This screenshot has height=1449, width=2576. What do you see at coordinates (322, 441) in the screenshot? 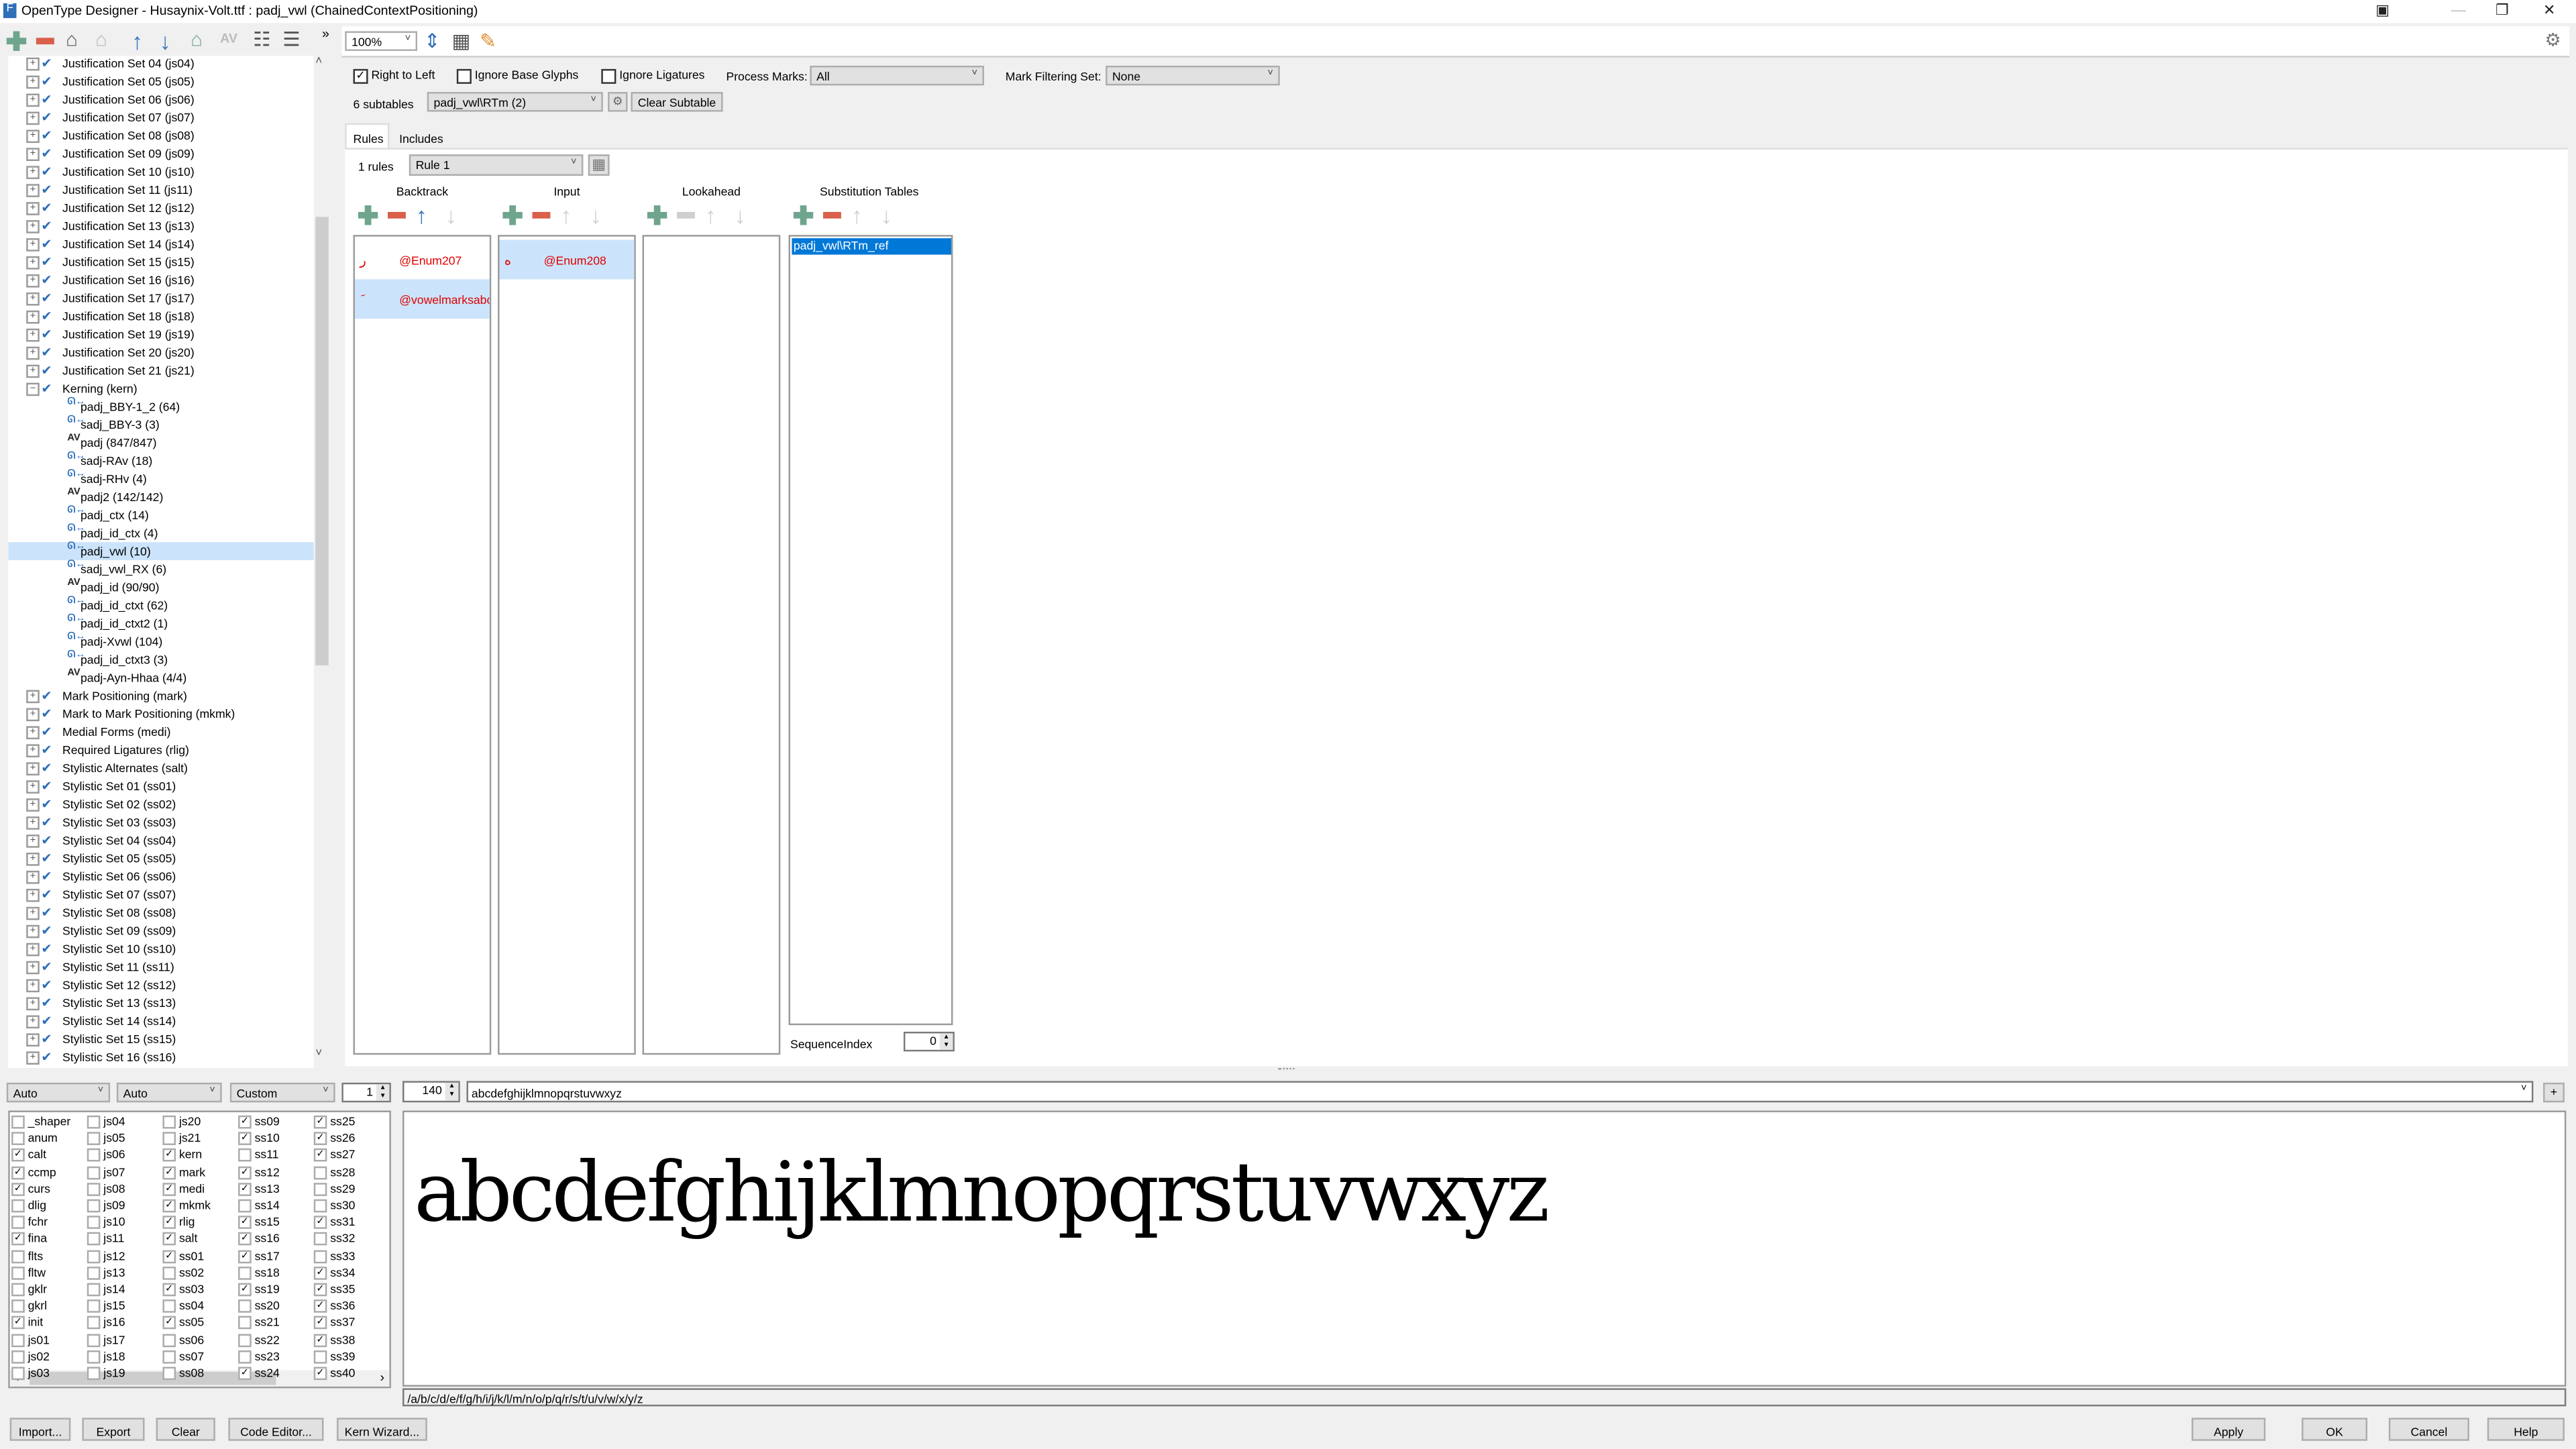
I see `tree-scrollbar-thumb` at bounding box center [322, 441].